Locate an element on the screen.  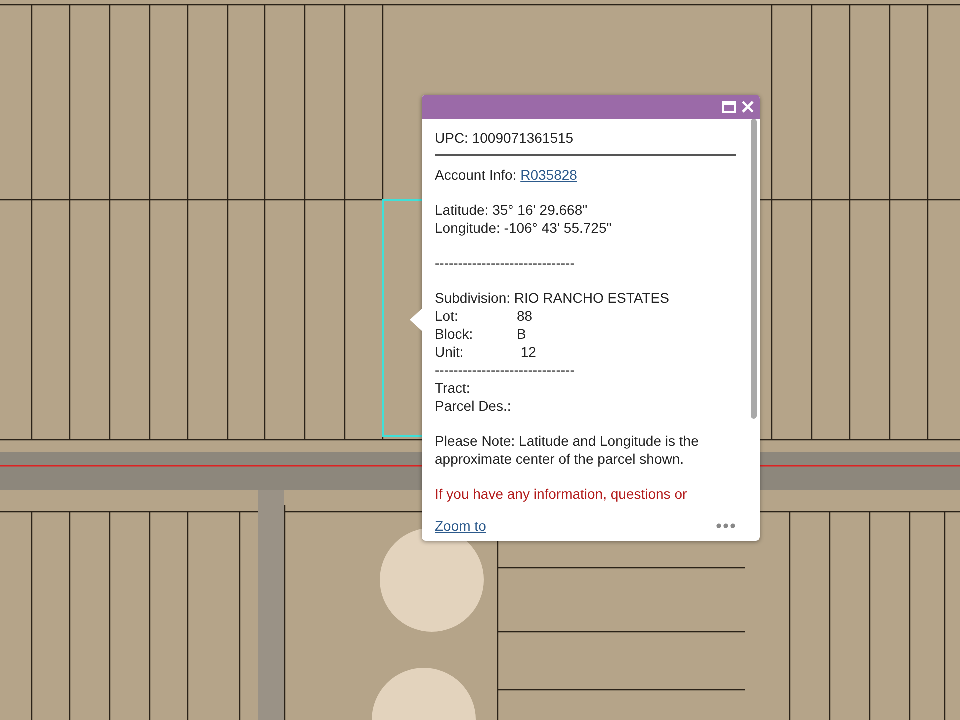
note-text: Please Note: Latitude and Longitude is the approximate center of the parcel shown. is located at coordinates (567, 450).